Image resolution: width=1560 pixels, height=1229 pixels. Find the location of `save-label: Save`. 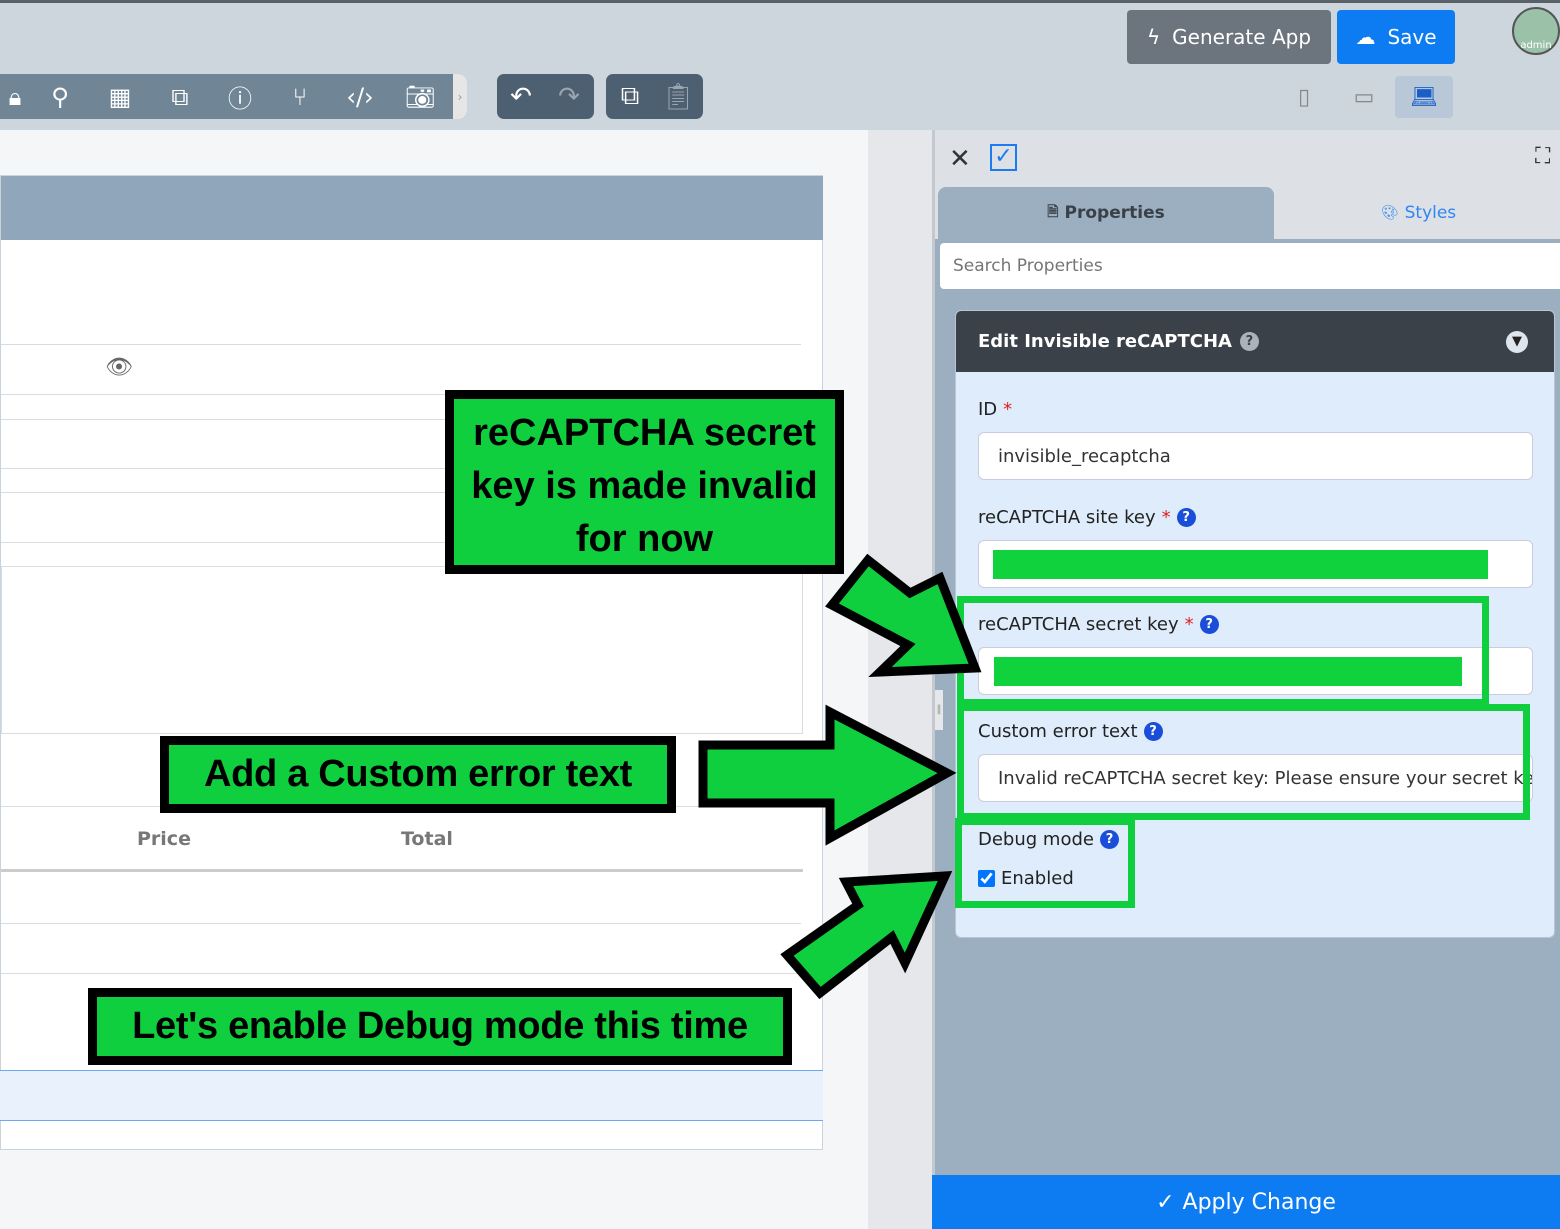

save-label: Save is located at coordinates (1412, 37).